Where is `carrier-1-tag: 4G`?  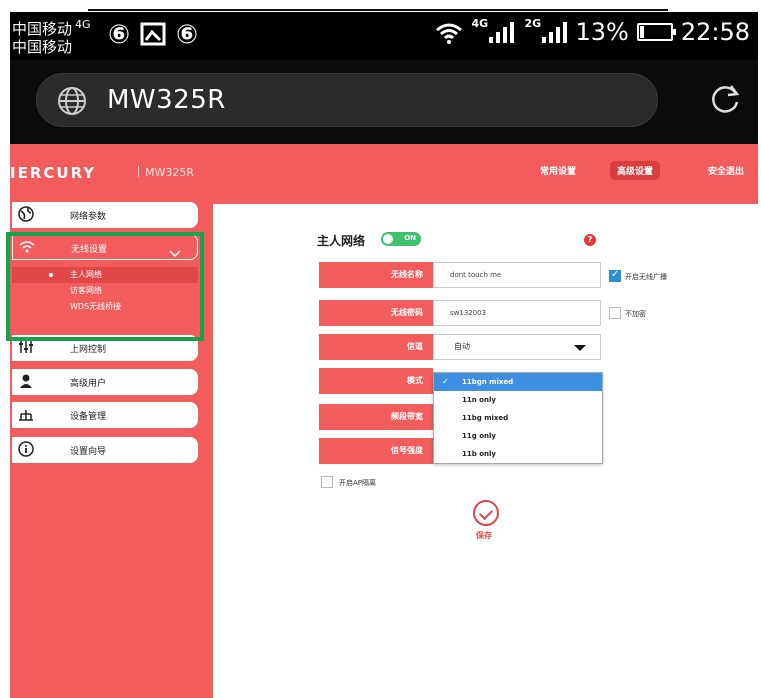 carrier-1-tag: 4G is located at coordinates (83, 24).